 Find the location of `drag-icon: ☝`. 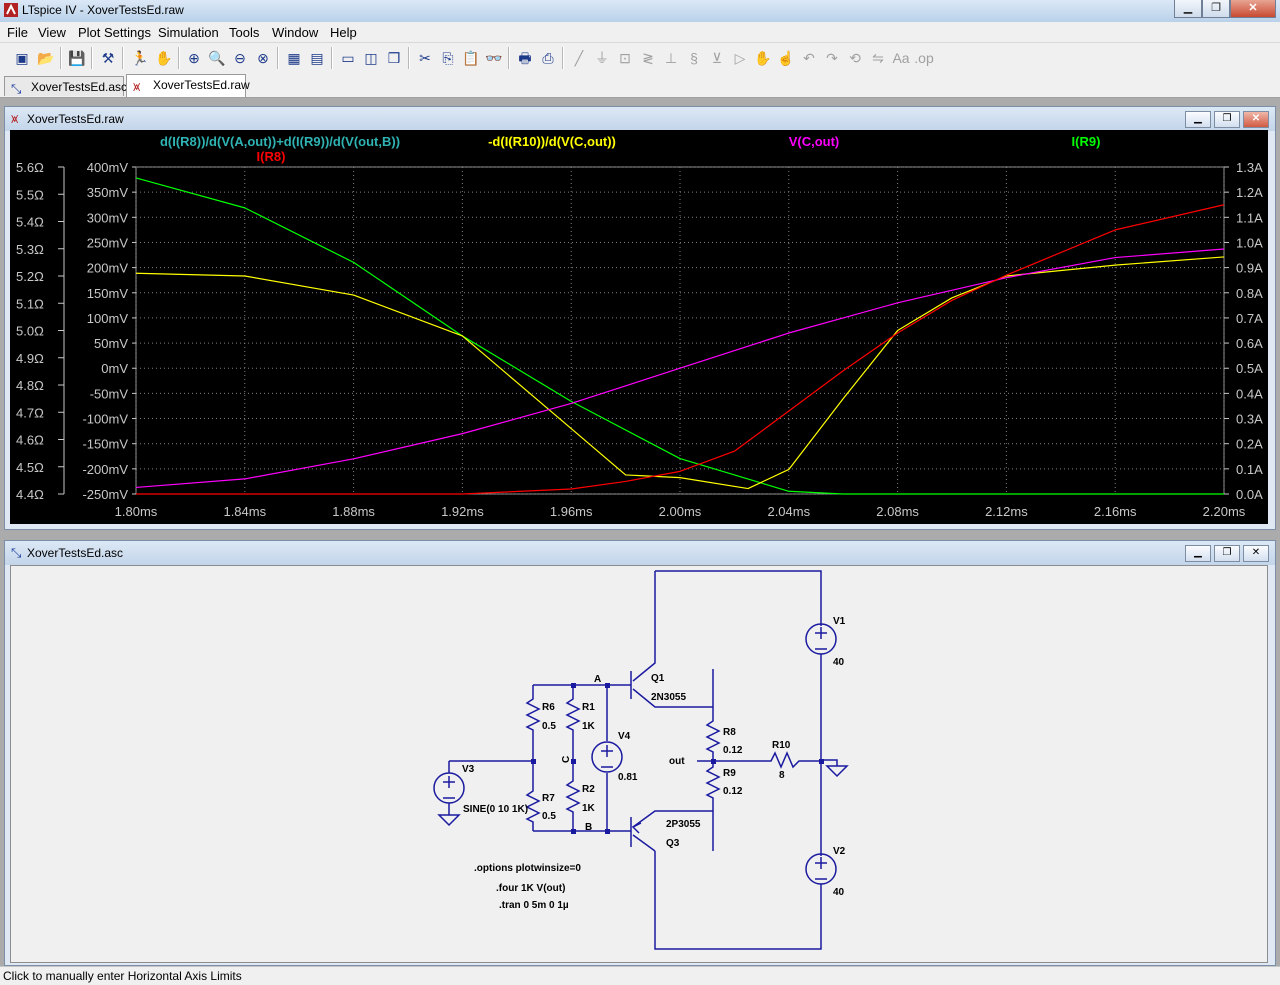

drag-icon: ☝ is located at coordinates (786, 58).